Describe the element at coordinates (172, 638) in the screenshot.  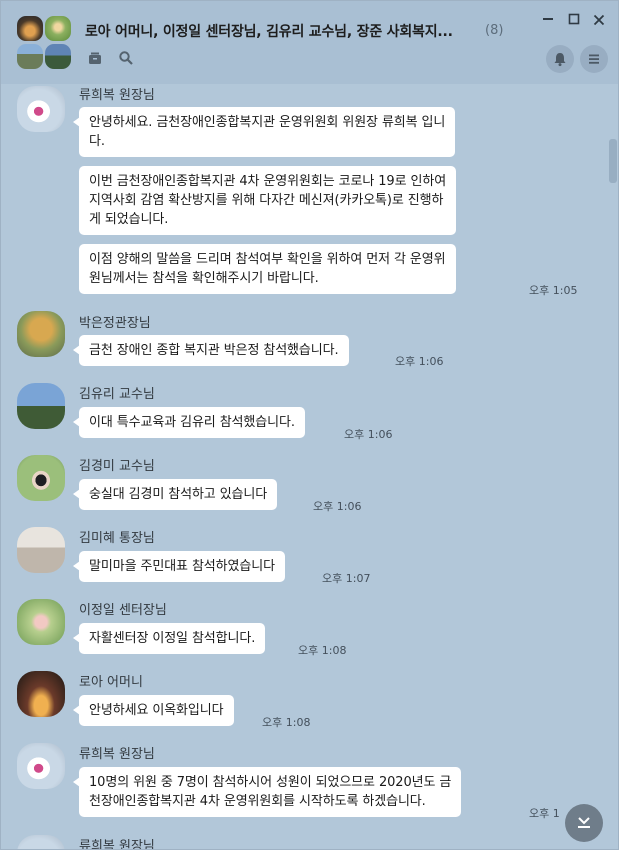
I see `message-line: 자활센터장 이정일 참석합니다.` at that location.